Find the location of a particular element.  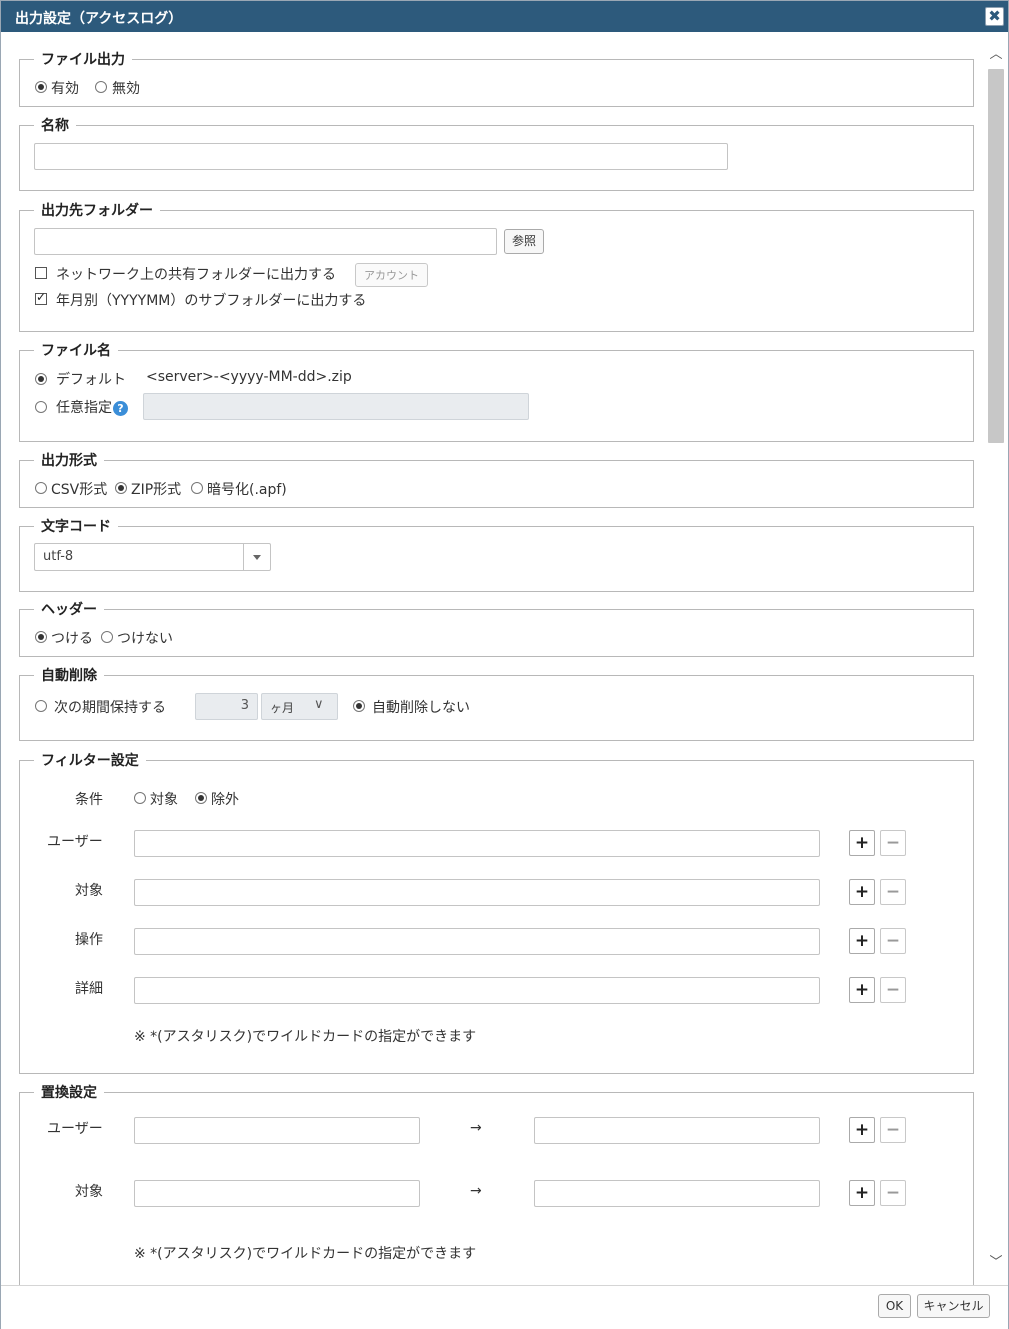

chevron-down-icon is located at coordinates (257, 557).